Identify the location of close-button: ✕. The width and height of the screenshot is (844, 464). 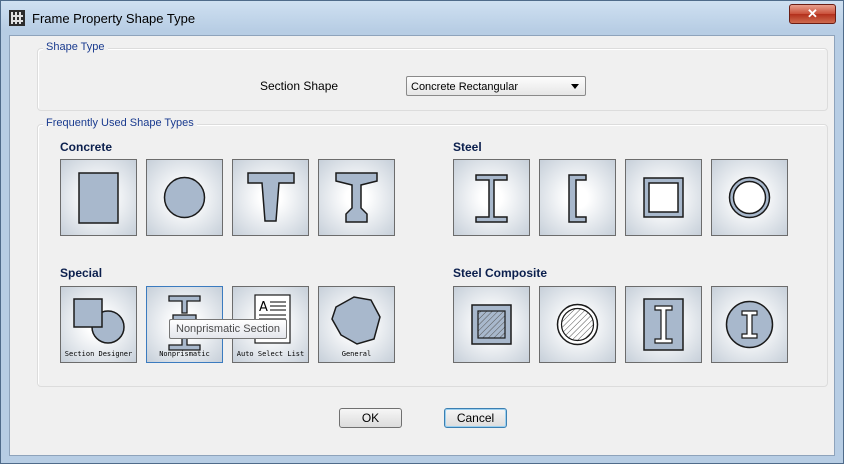
(812, 14).